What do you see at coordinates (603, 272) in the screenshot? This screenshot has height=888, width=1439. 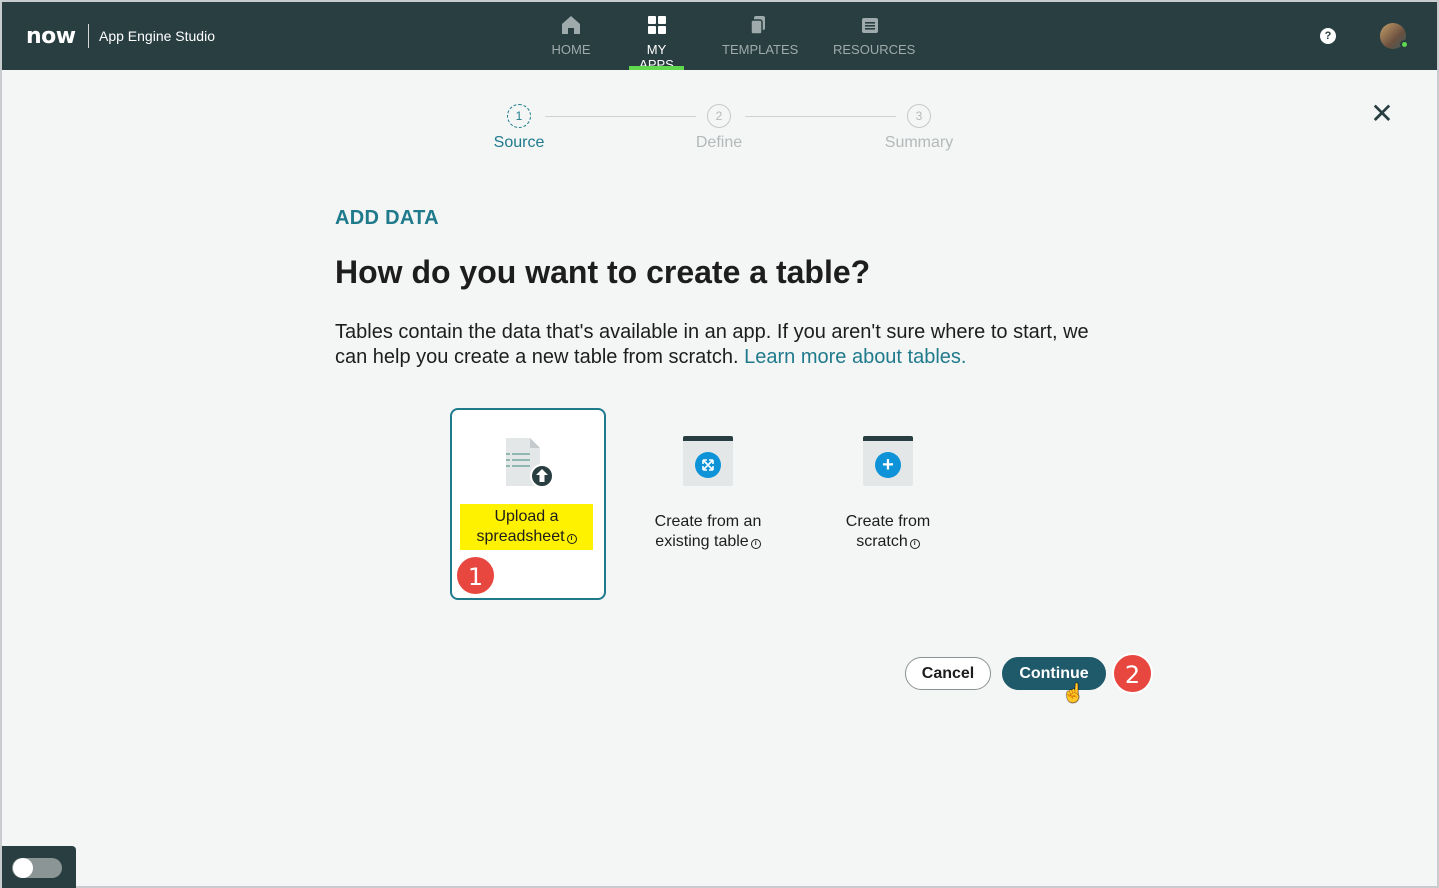 I see `page-title: How do you want to create a table?` at bounding box center [603, 272].